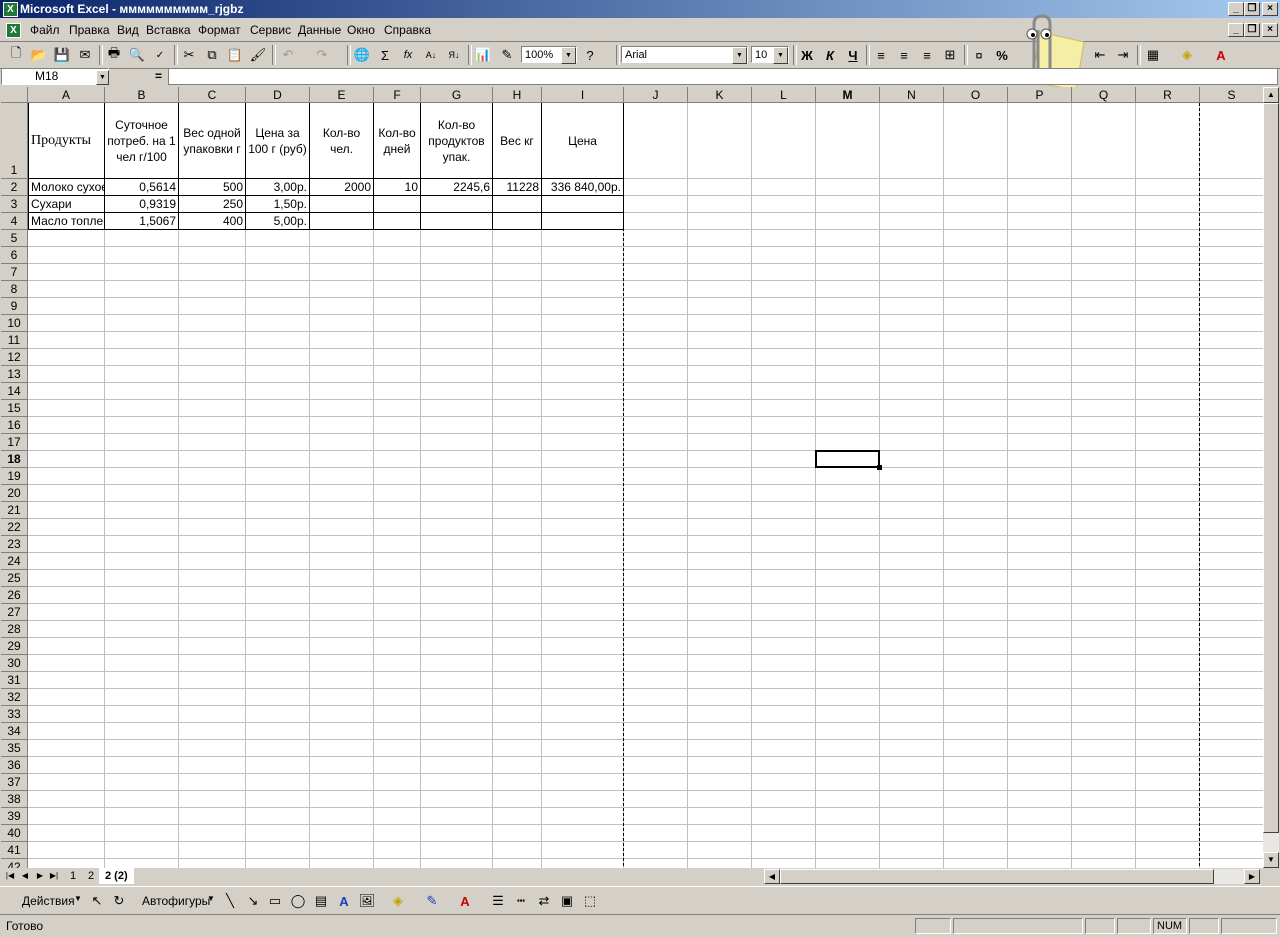 The image size is (1280, 937). Describe the element at coordinates (912, 204) in the screenshot. I see `cell-n3` at that location.